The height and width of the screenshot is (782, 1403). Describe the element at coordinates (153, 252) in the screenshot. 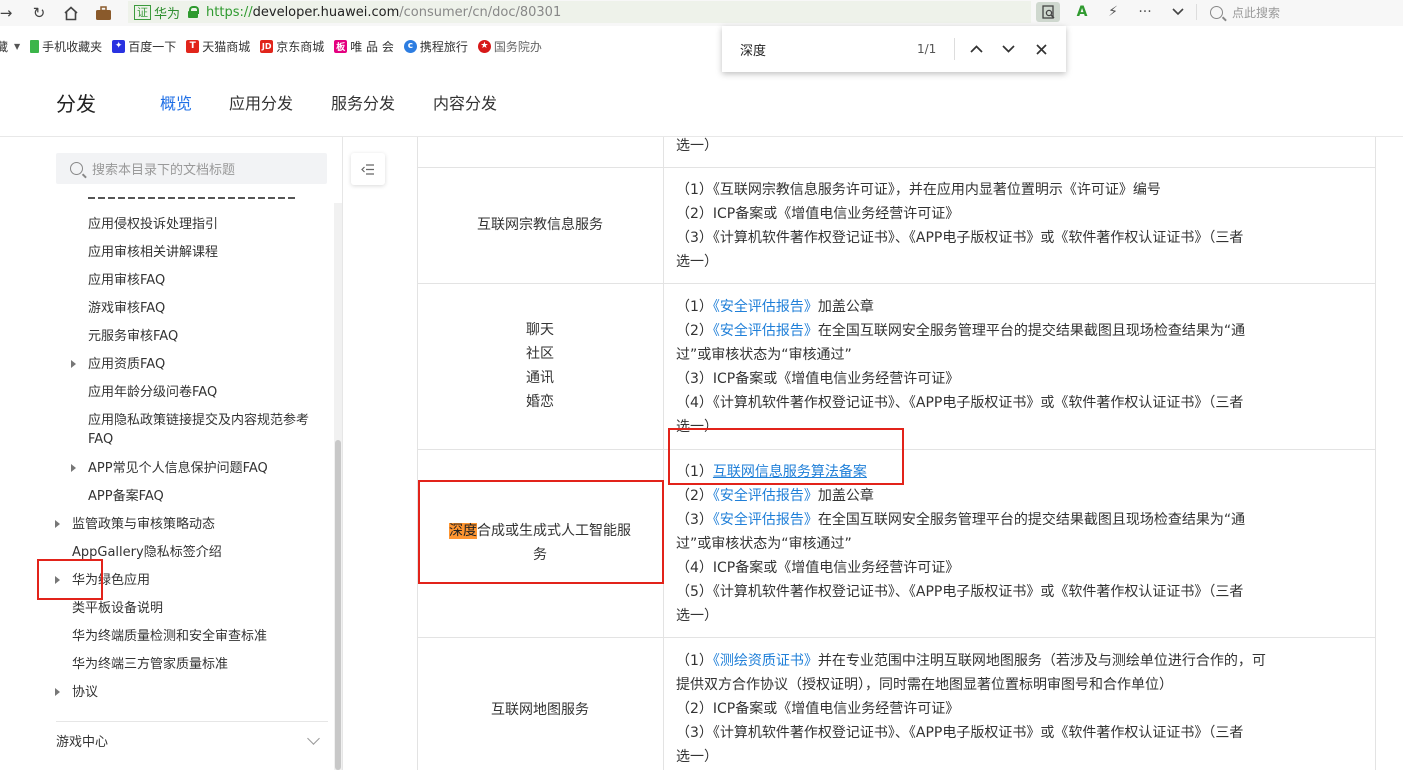

I see `tree-item: 应用审核相关讲解课程` at that location.